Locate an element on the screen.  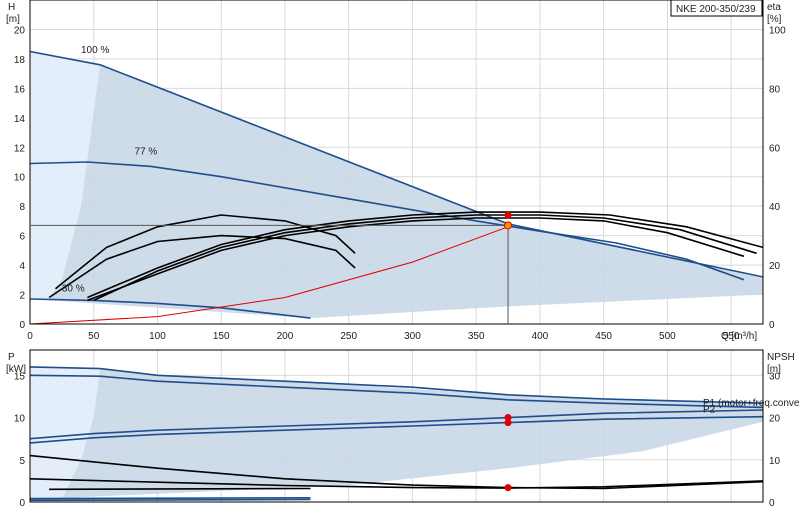
panel2-duty-p2-point is located at coordinates (508, 423).